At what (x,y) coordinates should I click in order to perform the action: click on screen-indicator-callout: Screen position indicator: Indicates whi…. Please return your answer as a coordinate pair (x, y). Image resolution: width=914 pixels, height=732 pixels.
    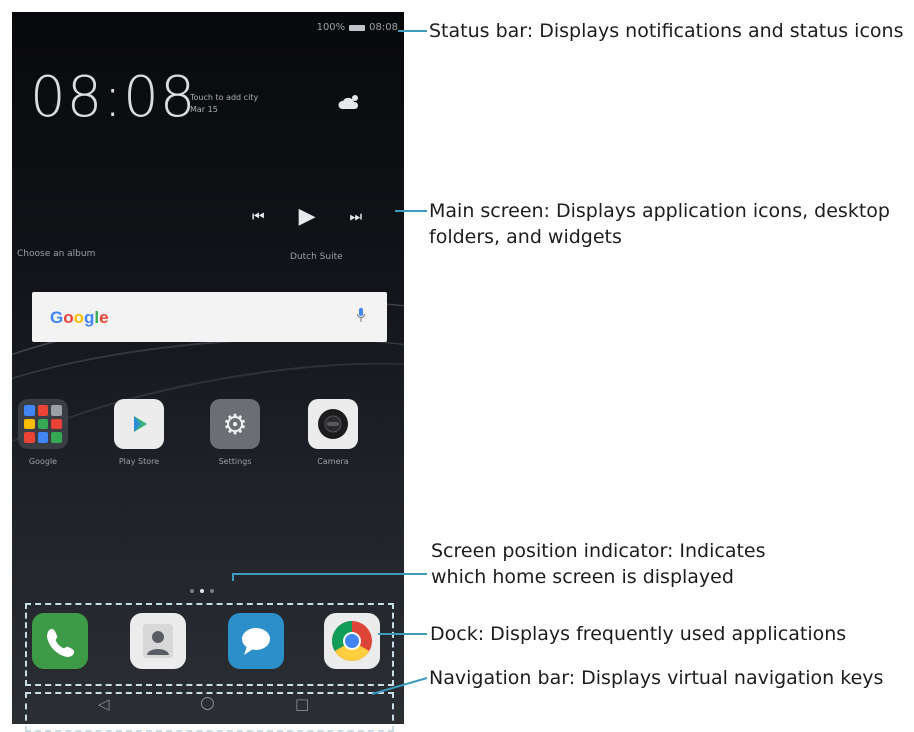
    Looking at the image, I should click on (598, 564).